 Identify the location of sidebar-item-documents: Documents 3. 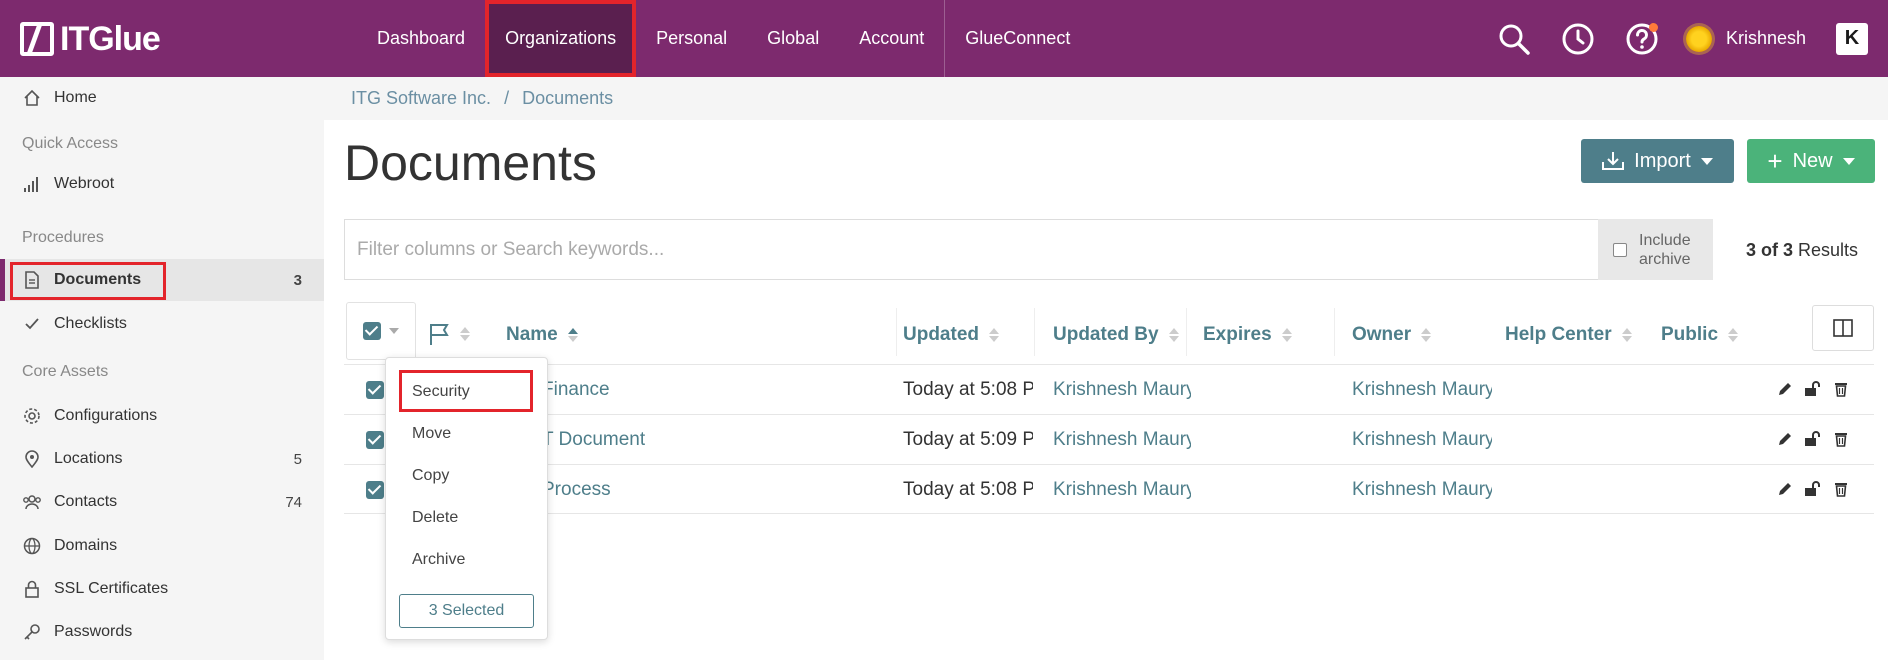
(162, 280).